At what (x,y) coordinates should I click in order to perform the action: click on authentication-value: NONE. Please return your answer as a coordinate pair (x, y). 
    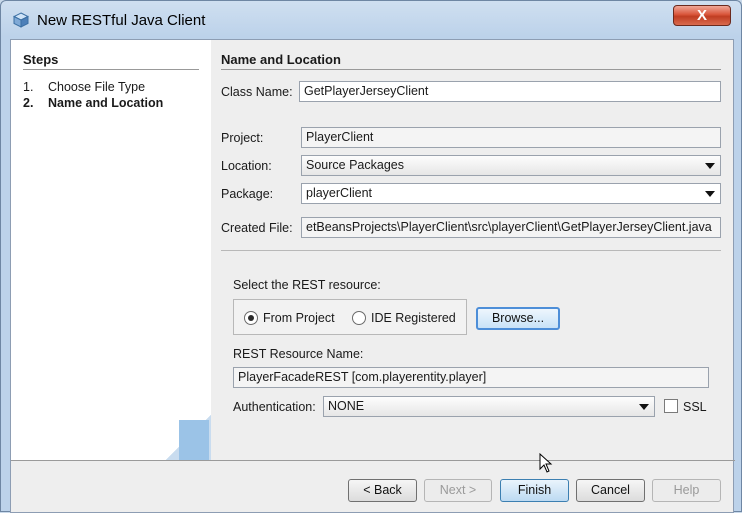
    Looking at the image, I should click on (346, 406).